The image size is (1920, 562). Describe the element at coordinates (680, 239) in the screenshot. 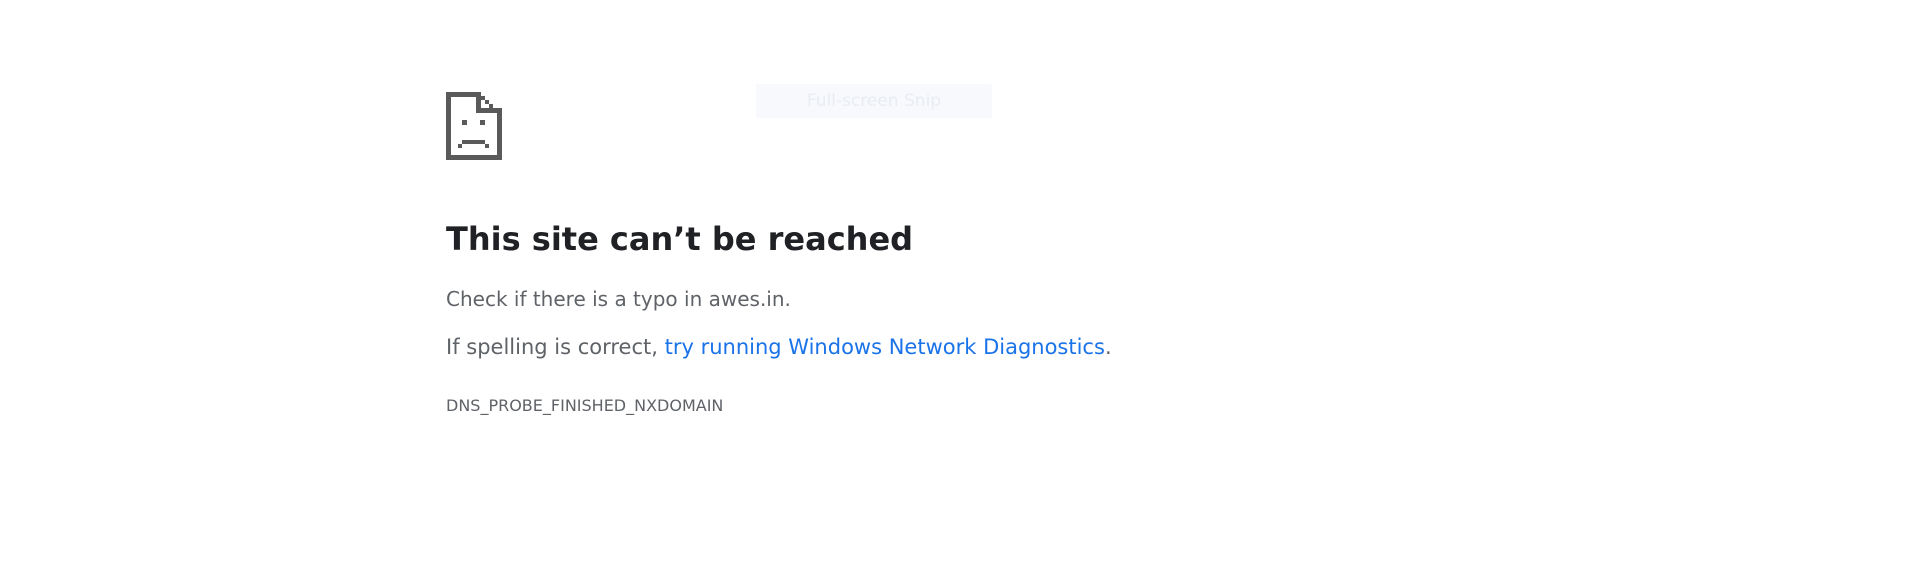

I see `page-title: This site can’t be reached` at that location.